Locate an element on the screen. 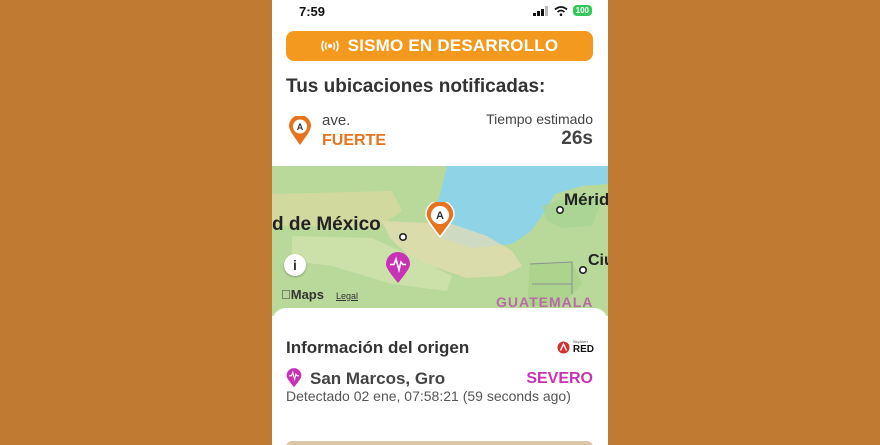 Image resolution: width=880 pixels, height=445 pixels. map-legal-link: Legal is located at coordinates (347, 296).